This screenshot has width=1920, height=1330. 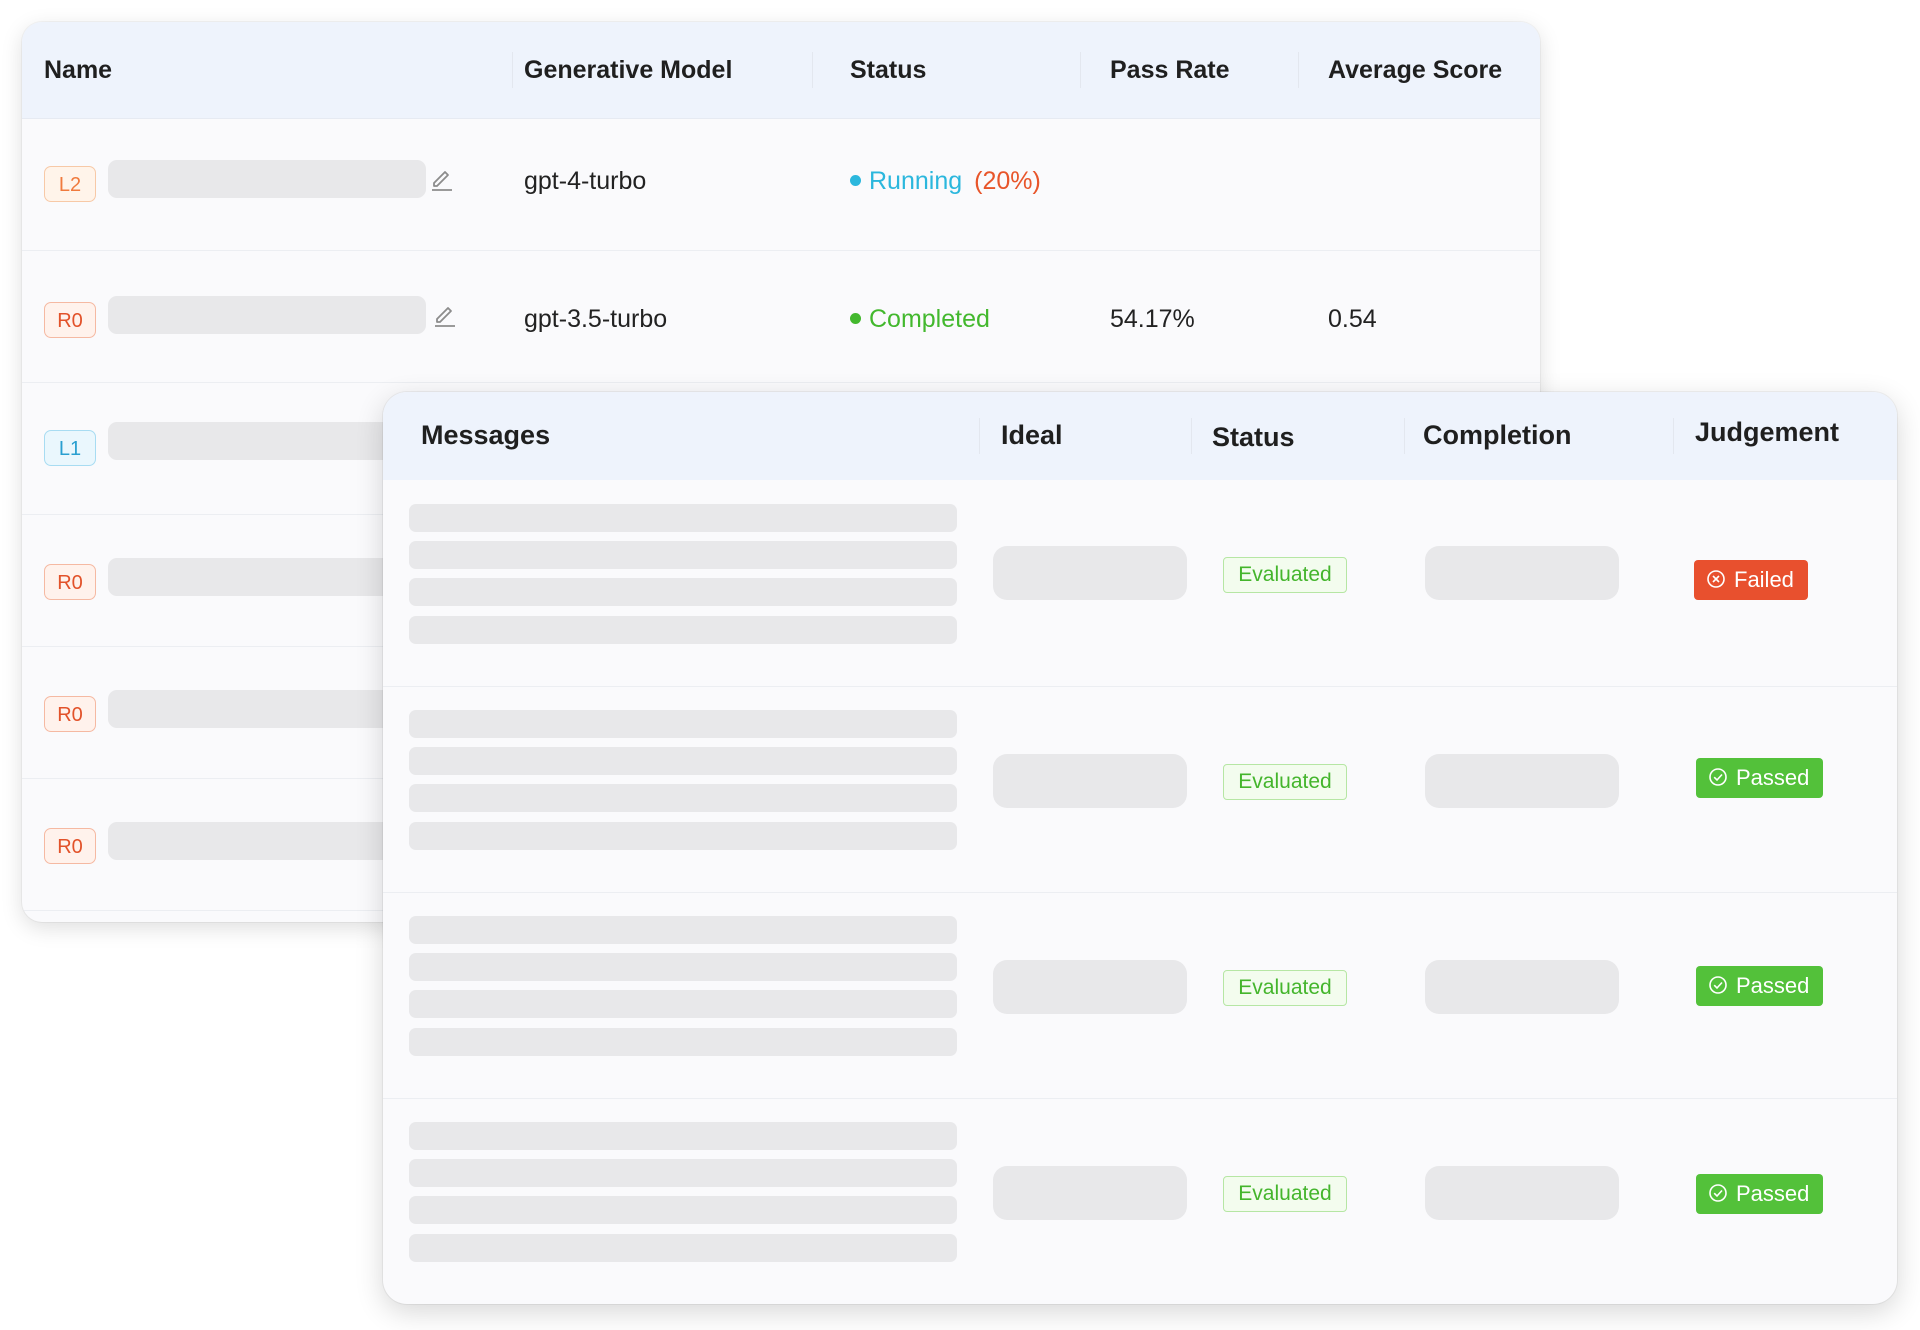 I want to click on column-header-judgement: Judgement, so click(x=1767, y=432).